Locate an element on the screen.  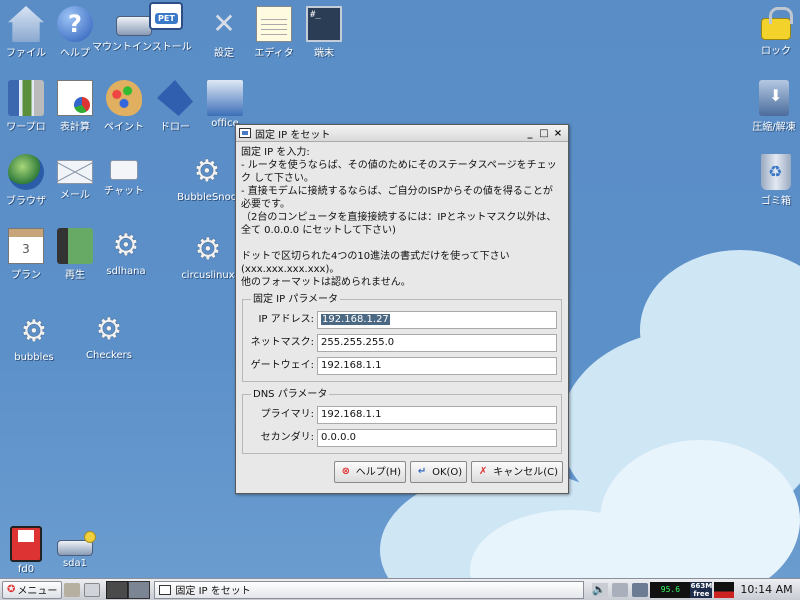
desktop-icon-bubbles: ⚙ bubbles is located at coordinates (34, 338).